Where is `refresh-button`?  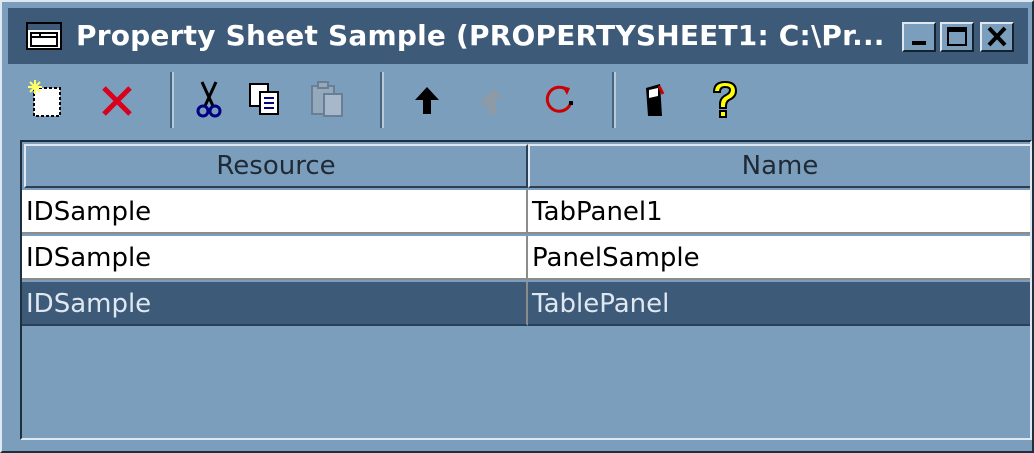
refresh-button is located at coordinates (559, 100).